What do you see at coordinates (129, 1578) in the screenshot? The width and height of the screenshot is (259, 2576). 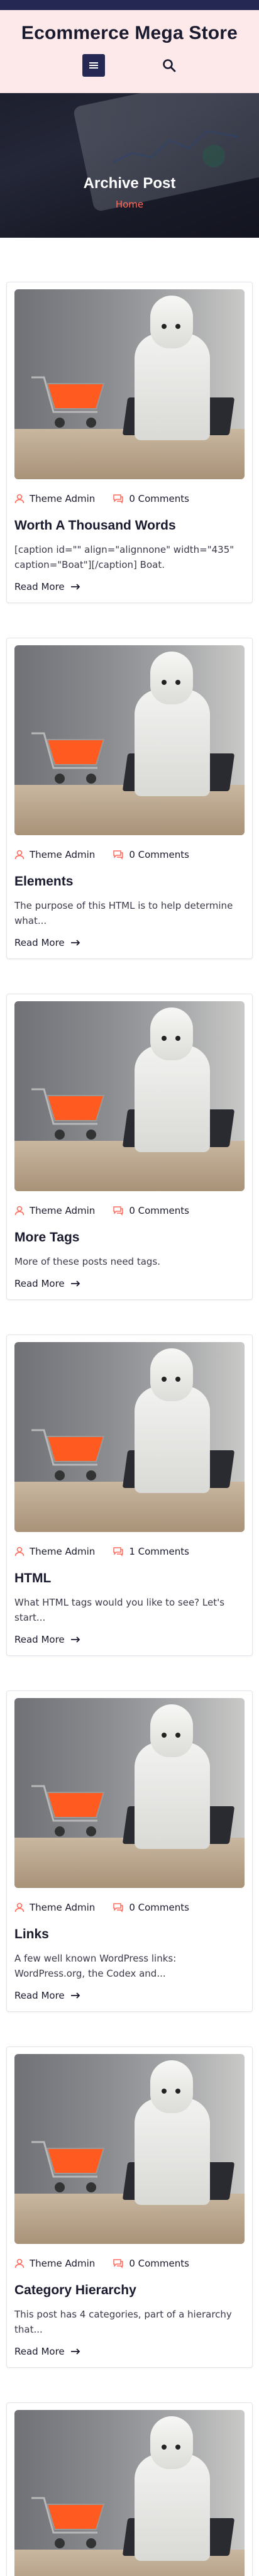 I see `post-title: HTML` at bounding box center [129, 1578].